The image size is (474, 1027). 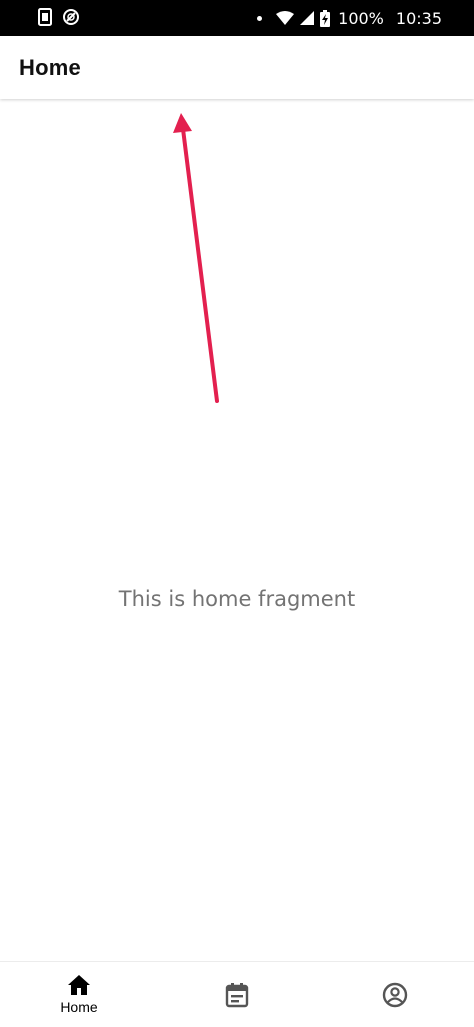 What do you see at coordinates (307, 18) in the screenshot?
I see `cell-signal-icon` at bounding box center [307, 18].